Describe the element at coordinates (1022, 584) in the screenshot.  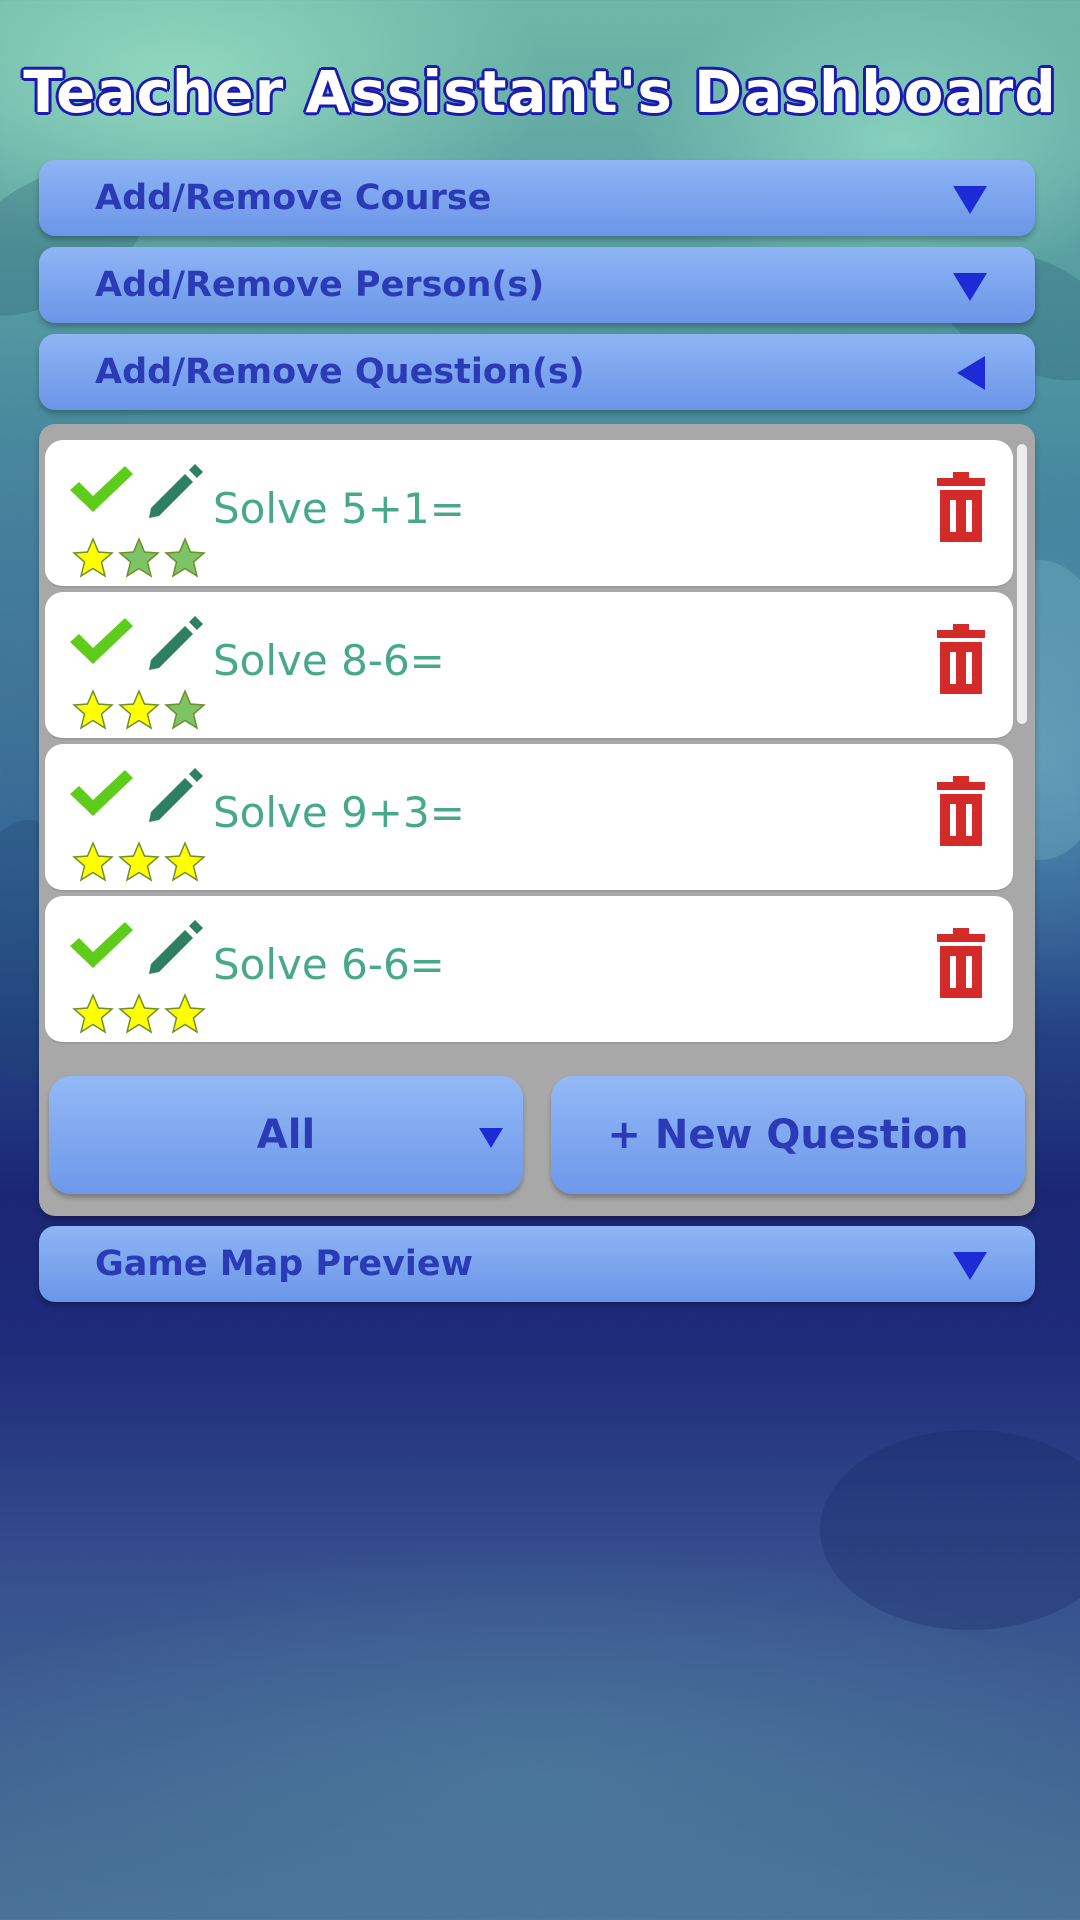
I see `scrollbar` at that location.